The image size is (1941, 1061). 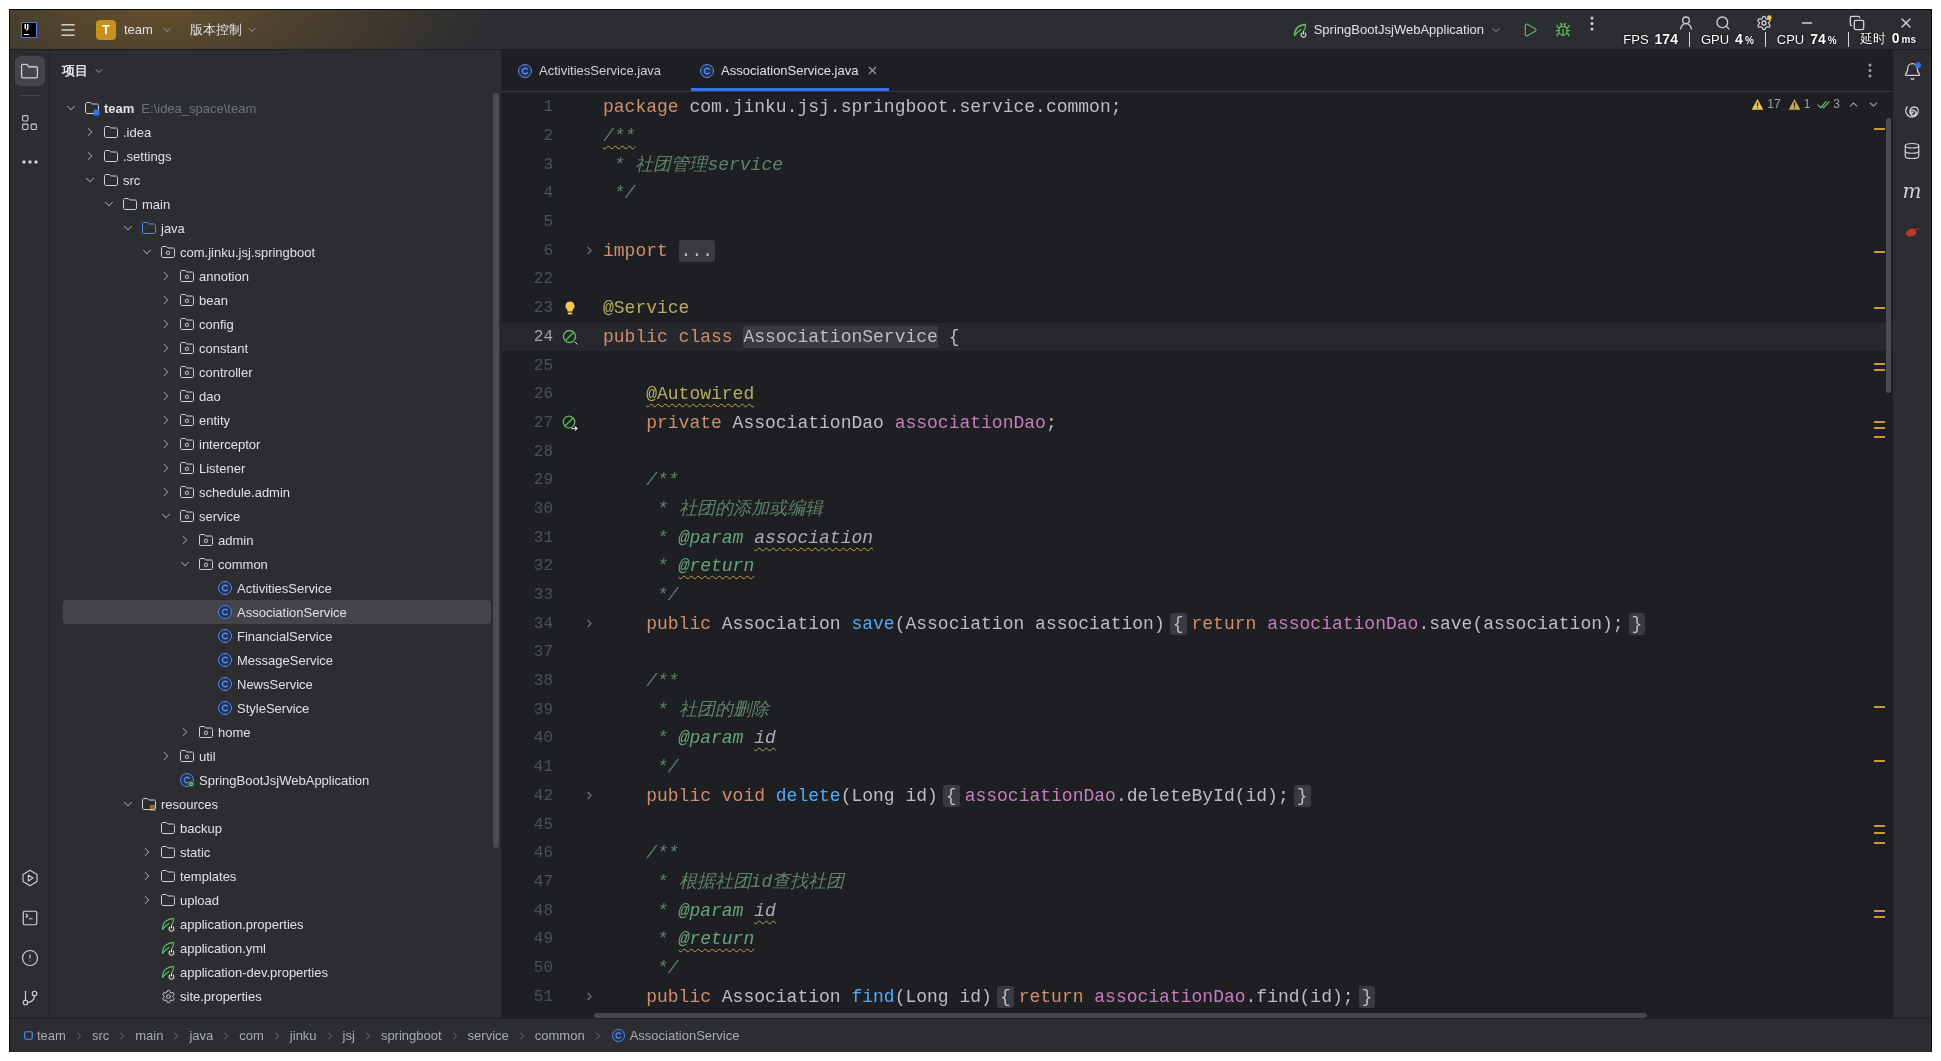 What do you see at coordinates (277, 108) in the screenshot?
I see `tree-item: team E:\idea_space\team` at bounding box center [277, 108].